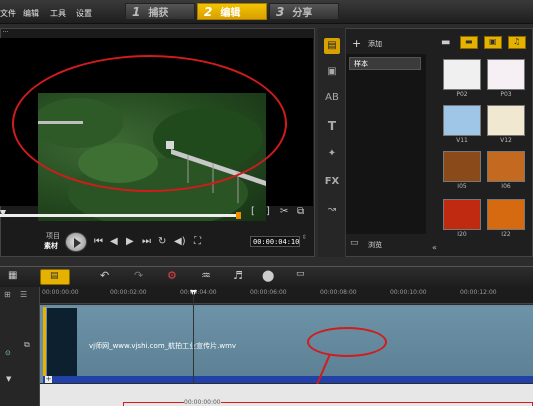 The height and width of the screenshot is (406, 533). Describe the element at coordinates (506, 166) in the screenshot. I see `thumbnail-i06` at that location.